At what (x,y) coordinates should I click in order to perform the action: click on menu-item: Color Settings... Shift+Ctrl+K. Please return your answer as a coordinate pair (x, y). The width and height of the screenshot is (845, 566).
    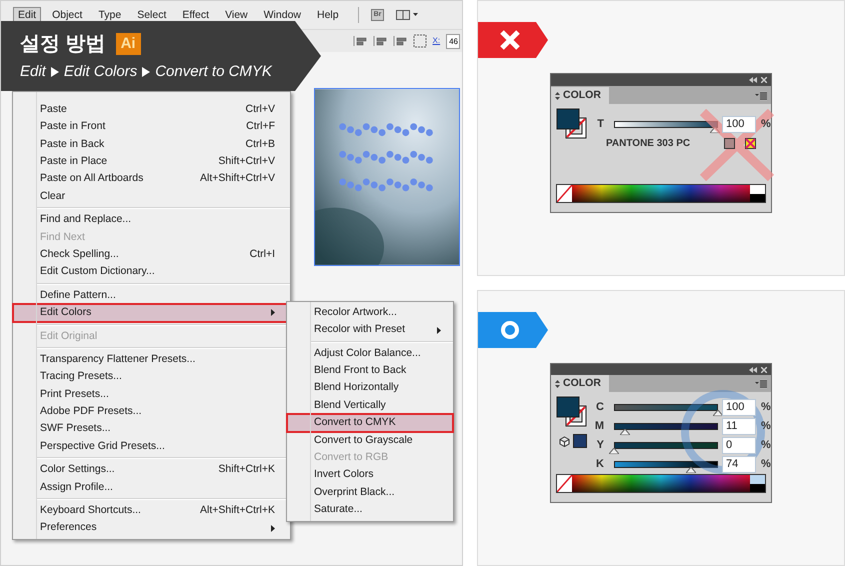
    Looking at the image, I should click on (151, 470).